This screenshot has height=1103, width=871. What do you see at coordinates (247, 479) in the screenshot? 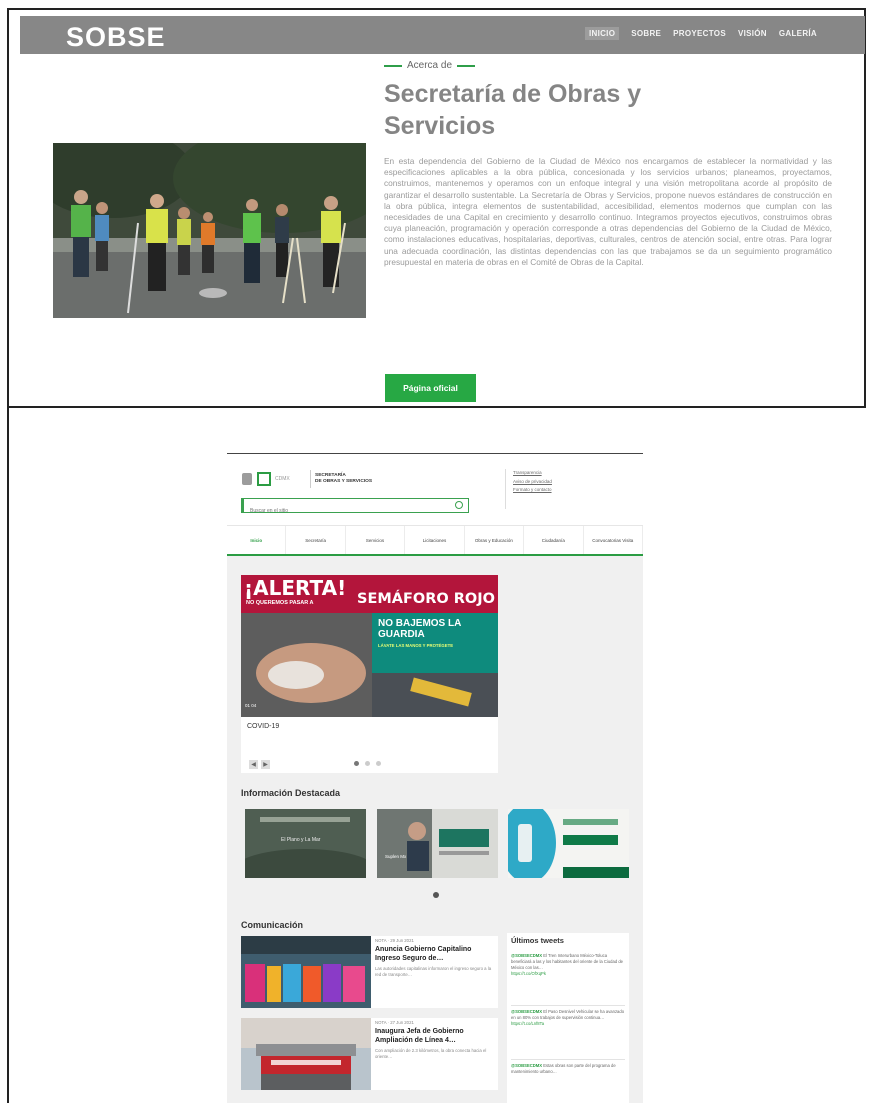
I see `shield-icon` at bounding box center [247, 479].